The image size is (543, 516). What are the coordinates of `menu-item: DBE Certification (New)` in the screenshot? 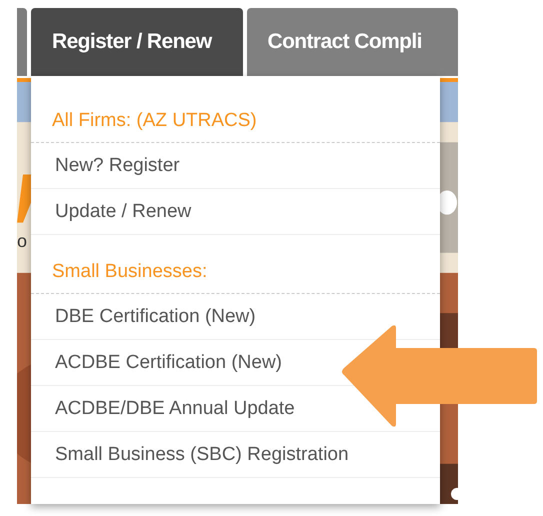 It's located at (155, 316).